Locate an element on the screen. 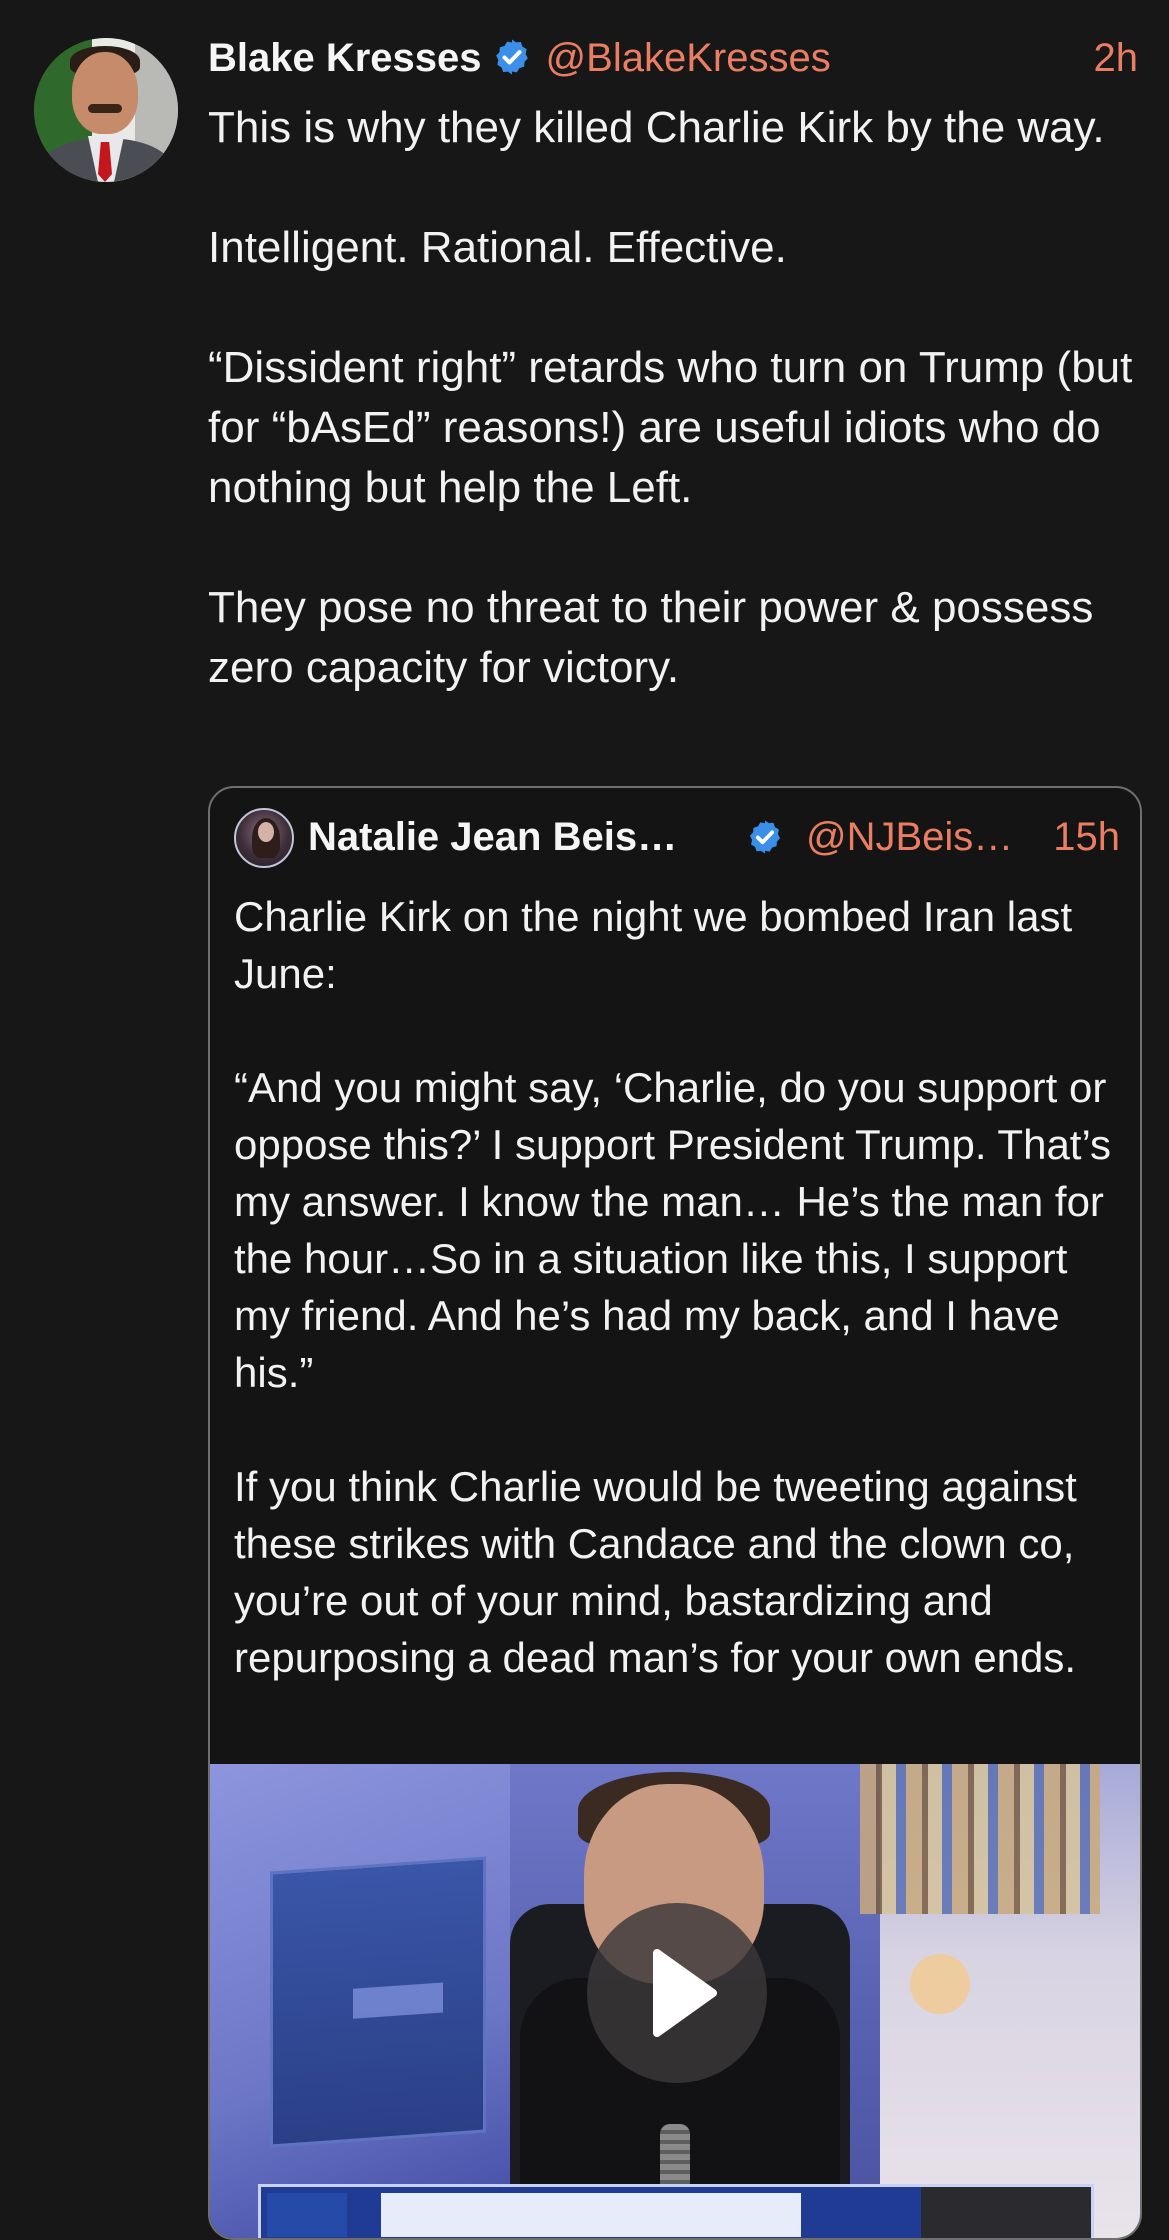  tweet-header: Blake Kresses @BlakeKresses 2h is located at coordinates (673, 58).